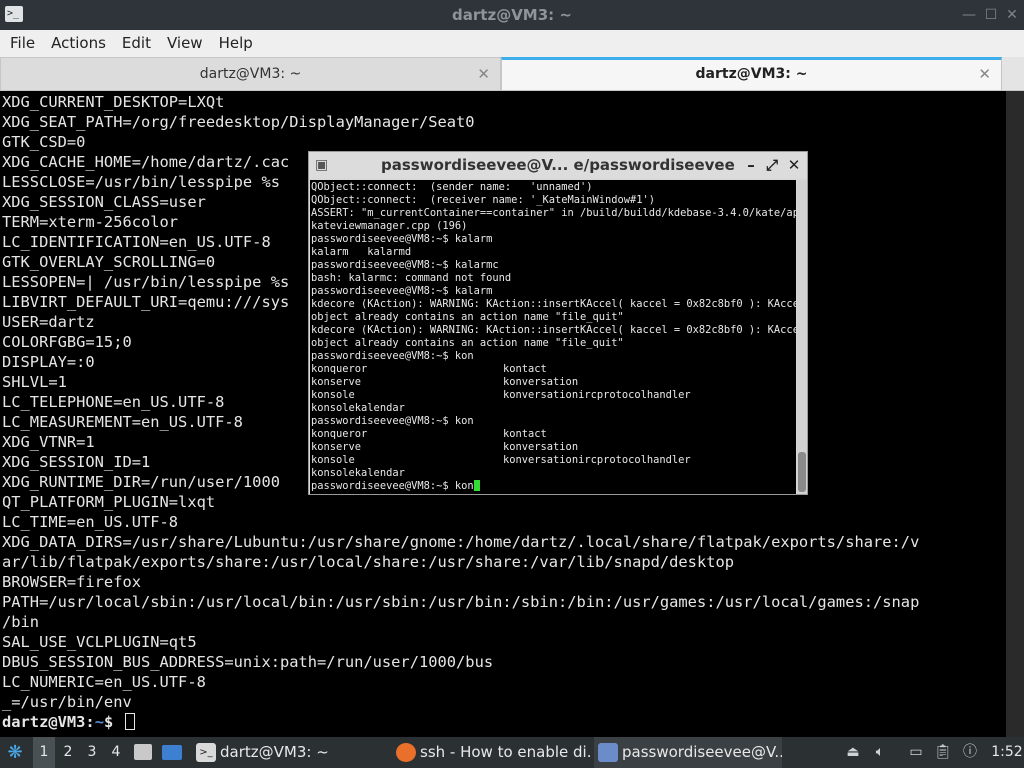 The height and width of the screenshot is (768, 1024). I want to click on menu-edit: Edit, so click(136, 43).